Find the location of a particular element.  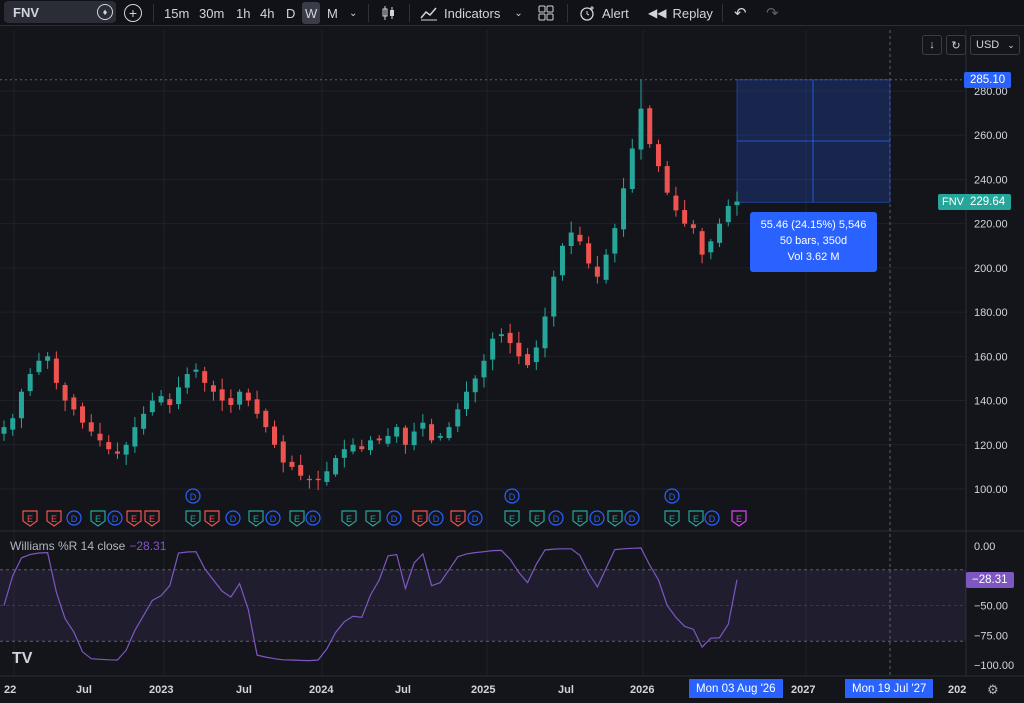

tf-1h: 1h is located at coordinates (243, 13).